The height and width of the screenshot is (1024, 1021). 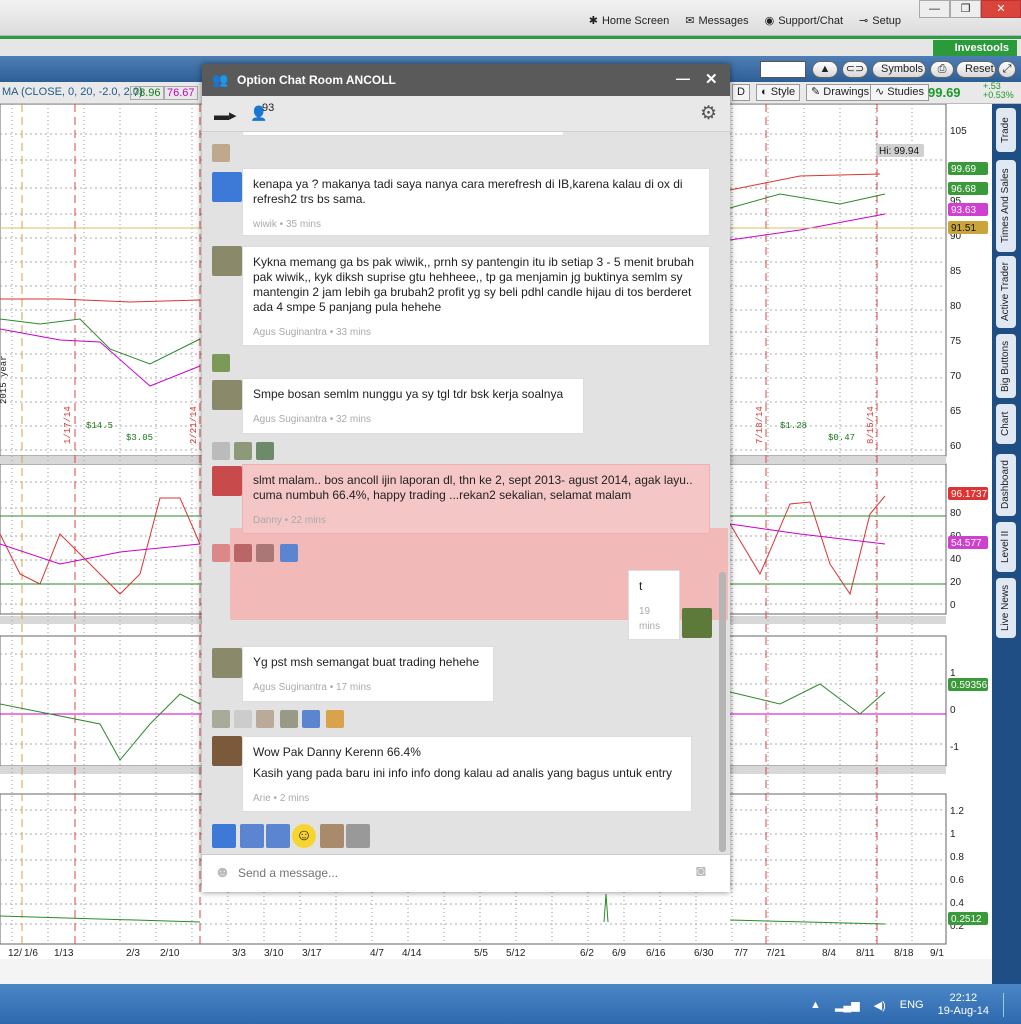 I want to click on print-icon: ⎙, so click(x=942, y=69).